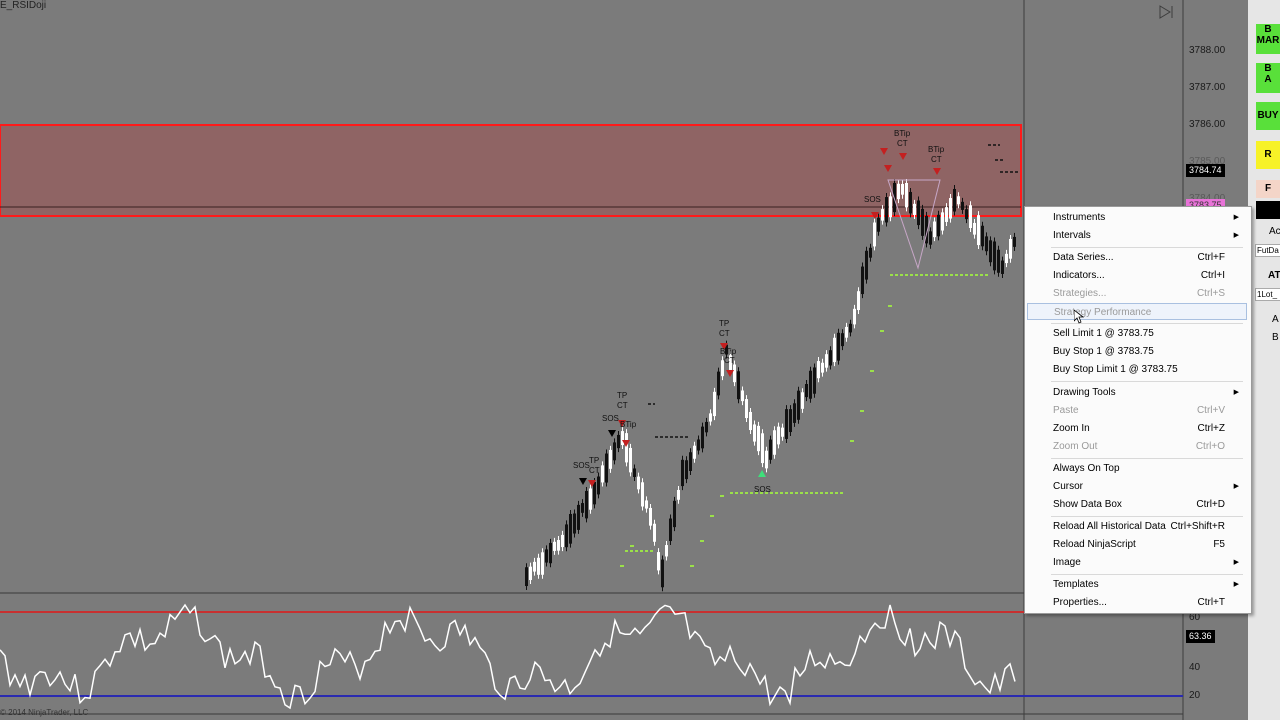 The image size is (1280, 720). Describe the element at coordinates (1094, 544) in the screenshot. I see `menu-label: Reload NinjaScript` at that location.